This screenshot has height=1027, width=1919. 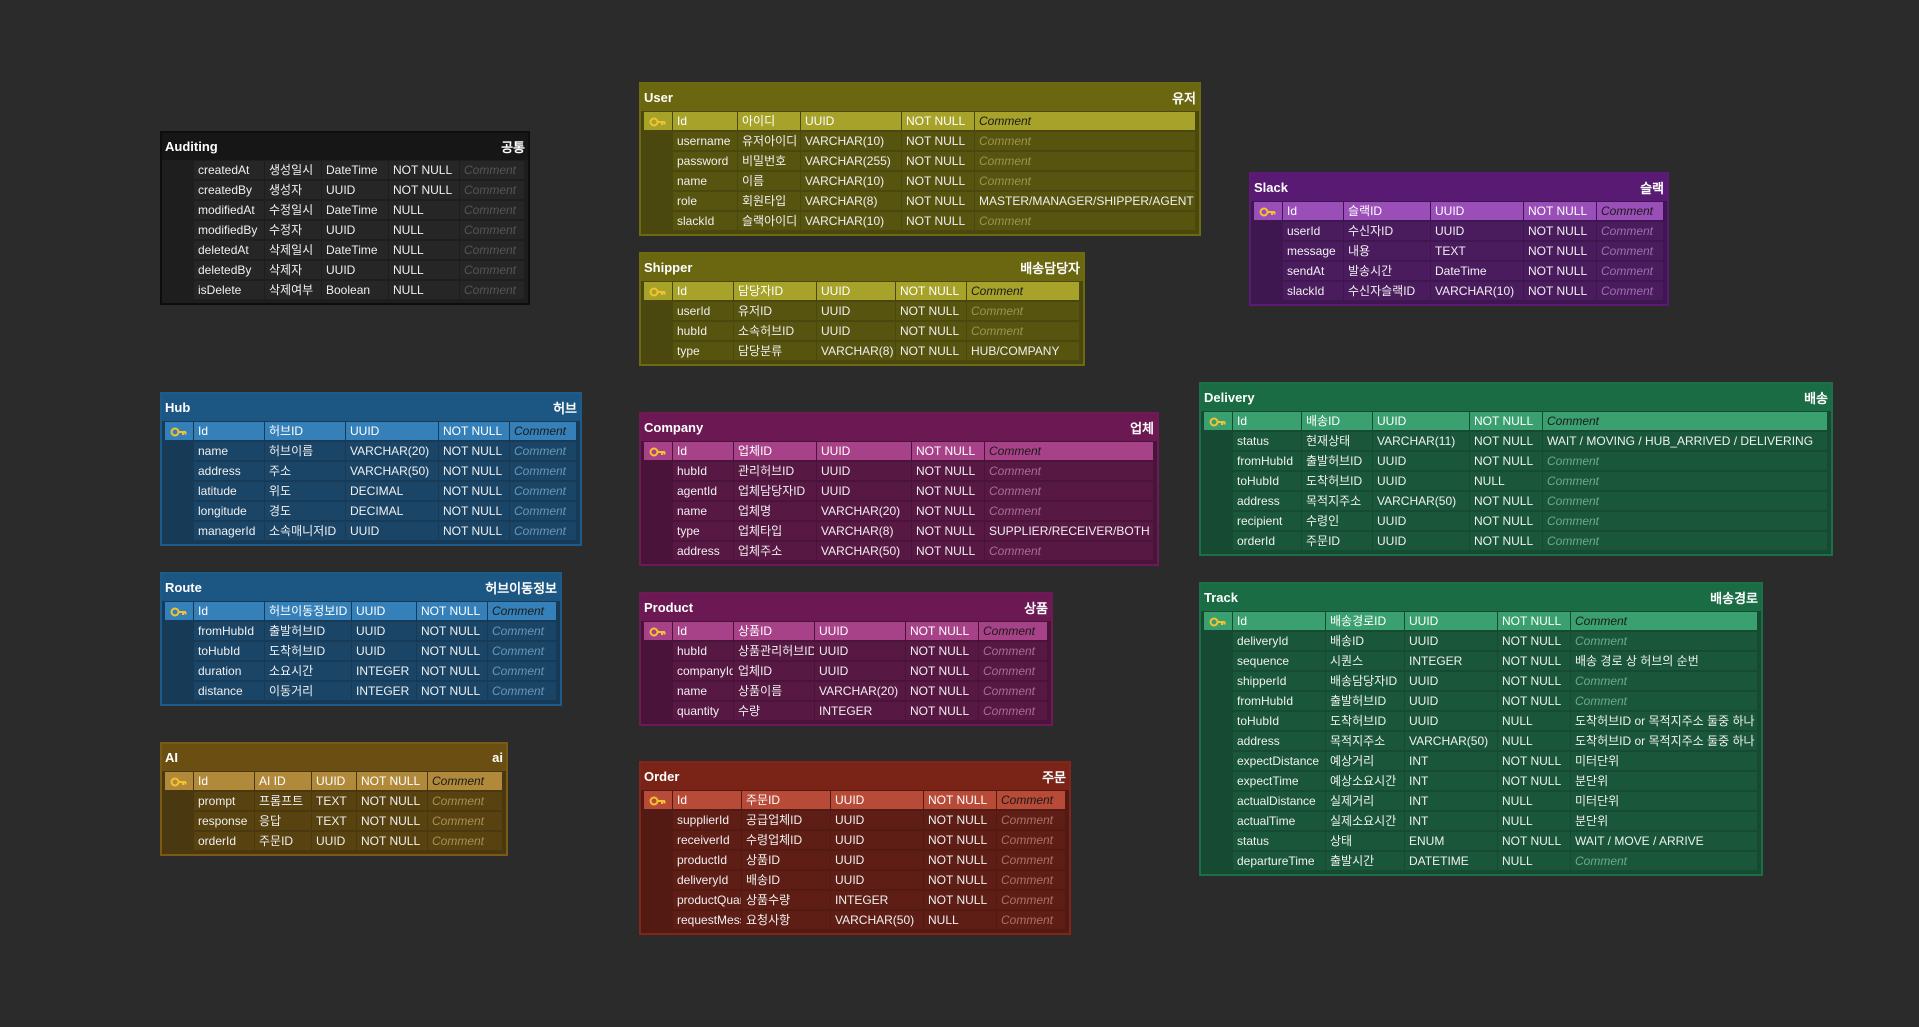 I want to click on column-row: slackId 슬랙아이디 VARCHAR(10) NOT NULL Comment, so click(x=920, y=221).